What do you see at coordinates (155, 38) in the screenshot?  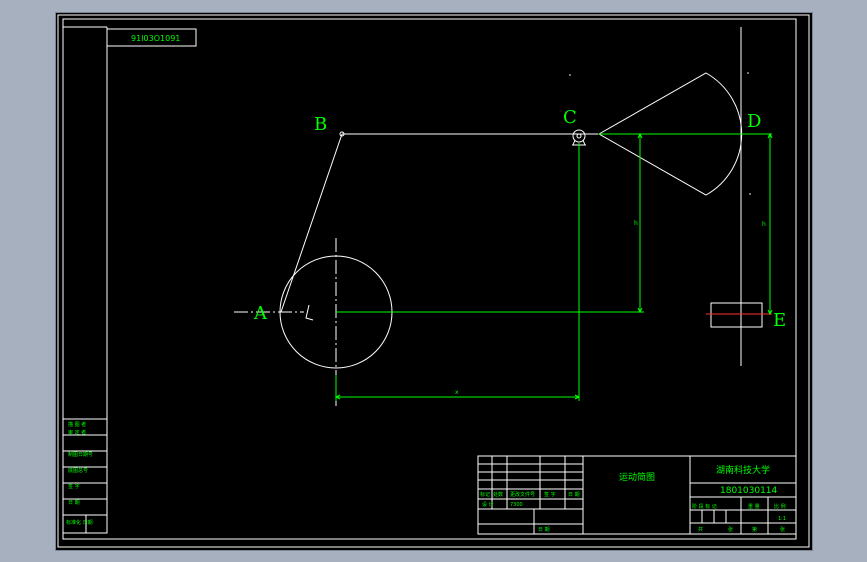 I see `code-stamp: 91I03O1091` at bounding box center [155, 38].